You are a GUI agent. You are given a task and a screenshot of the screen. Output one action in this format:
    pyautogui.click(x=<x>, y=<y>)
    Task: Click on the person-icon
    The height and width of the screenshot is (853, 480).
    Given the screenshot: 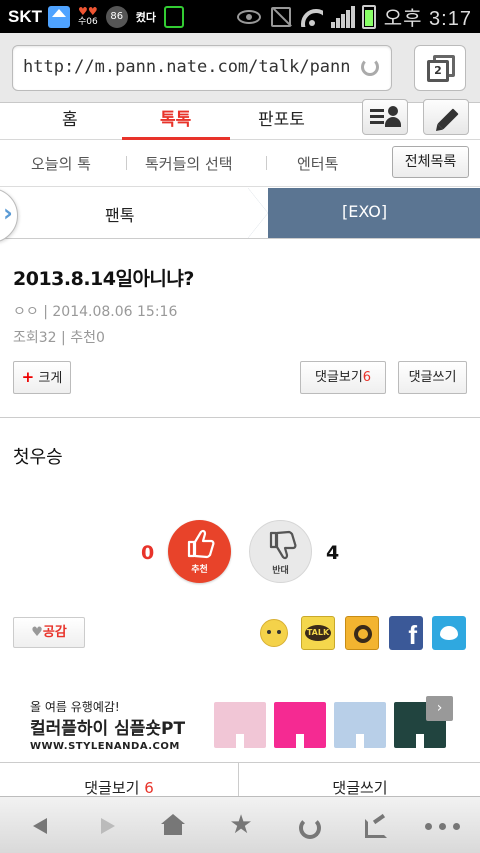 What is the action you would take?
    pyautogui.click(x=393, y=117)
    